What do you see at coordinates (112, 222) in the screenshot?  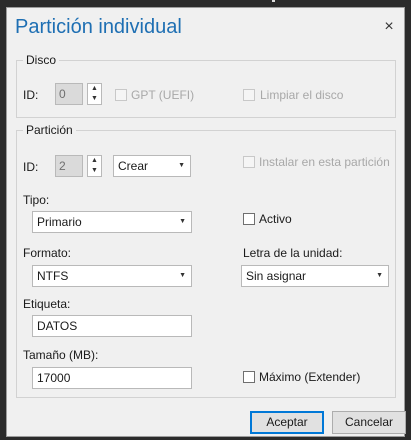 I see `tipo-select: Primario ▼` at bounding box center [112, 222].